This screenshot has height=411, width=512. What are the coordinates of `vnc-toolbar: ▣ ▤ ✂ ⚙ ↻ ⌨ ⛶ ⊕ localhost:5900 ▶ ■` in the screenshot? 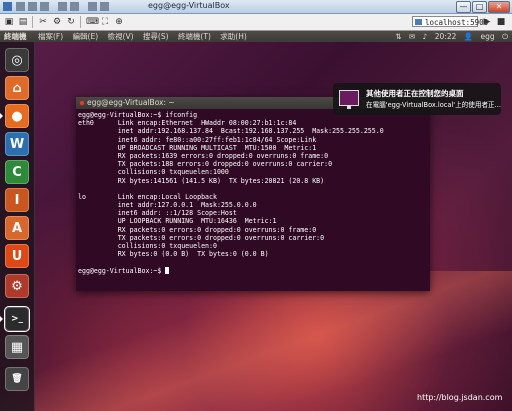 It's located at (256, 22).